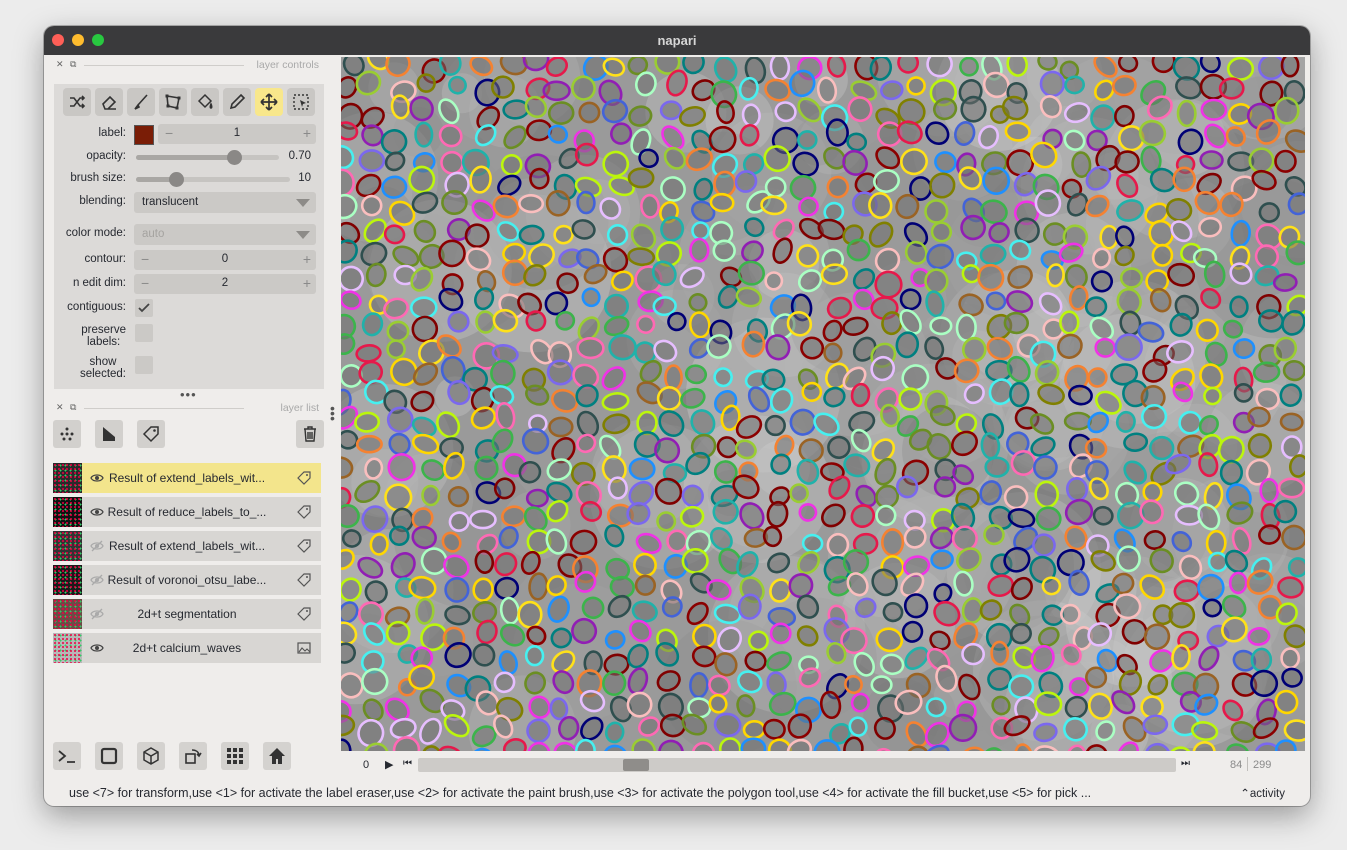 This screenshot has width=1347, height=850. I want to click on time-slider, so click(797, 765).